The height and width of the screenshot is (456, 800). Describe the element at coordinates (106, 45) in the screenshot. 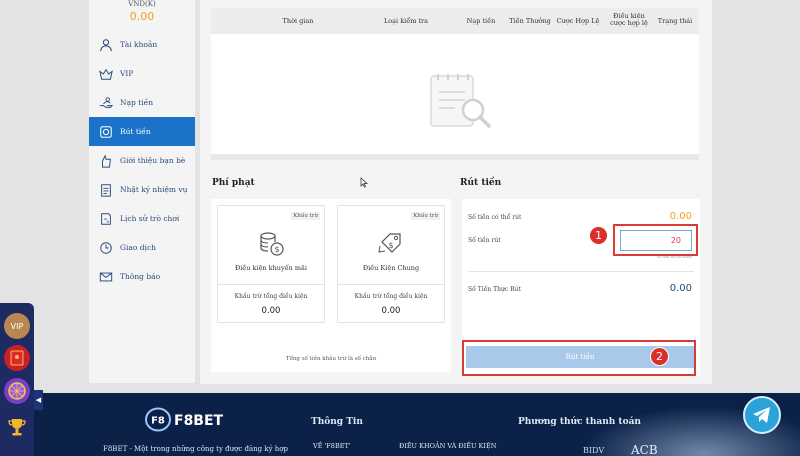

I see `user-icon` at that location.